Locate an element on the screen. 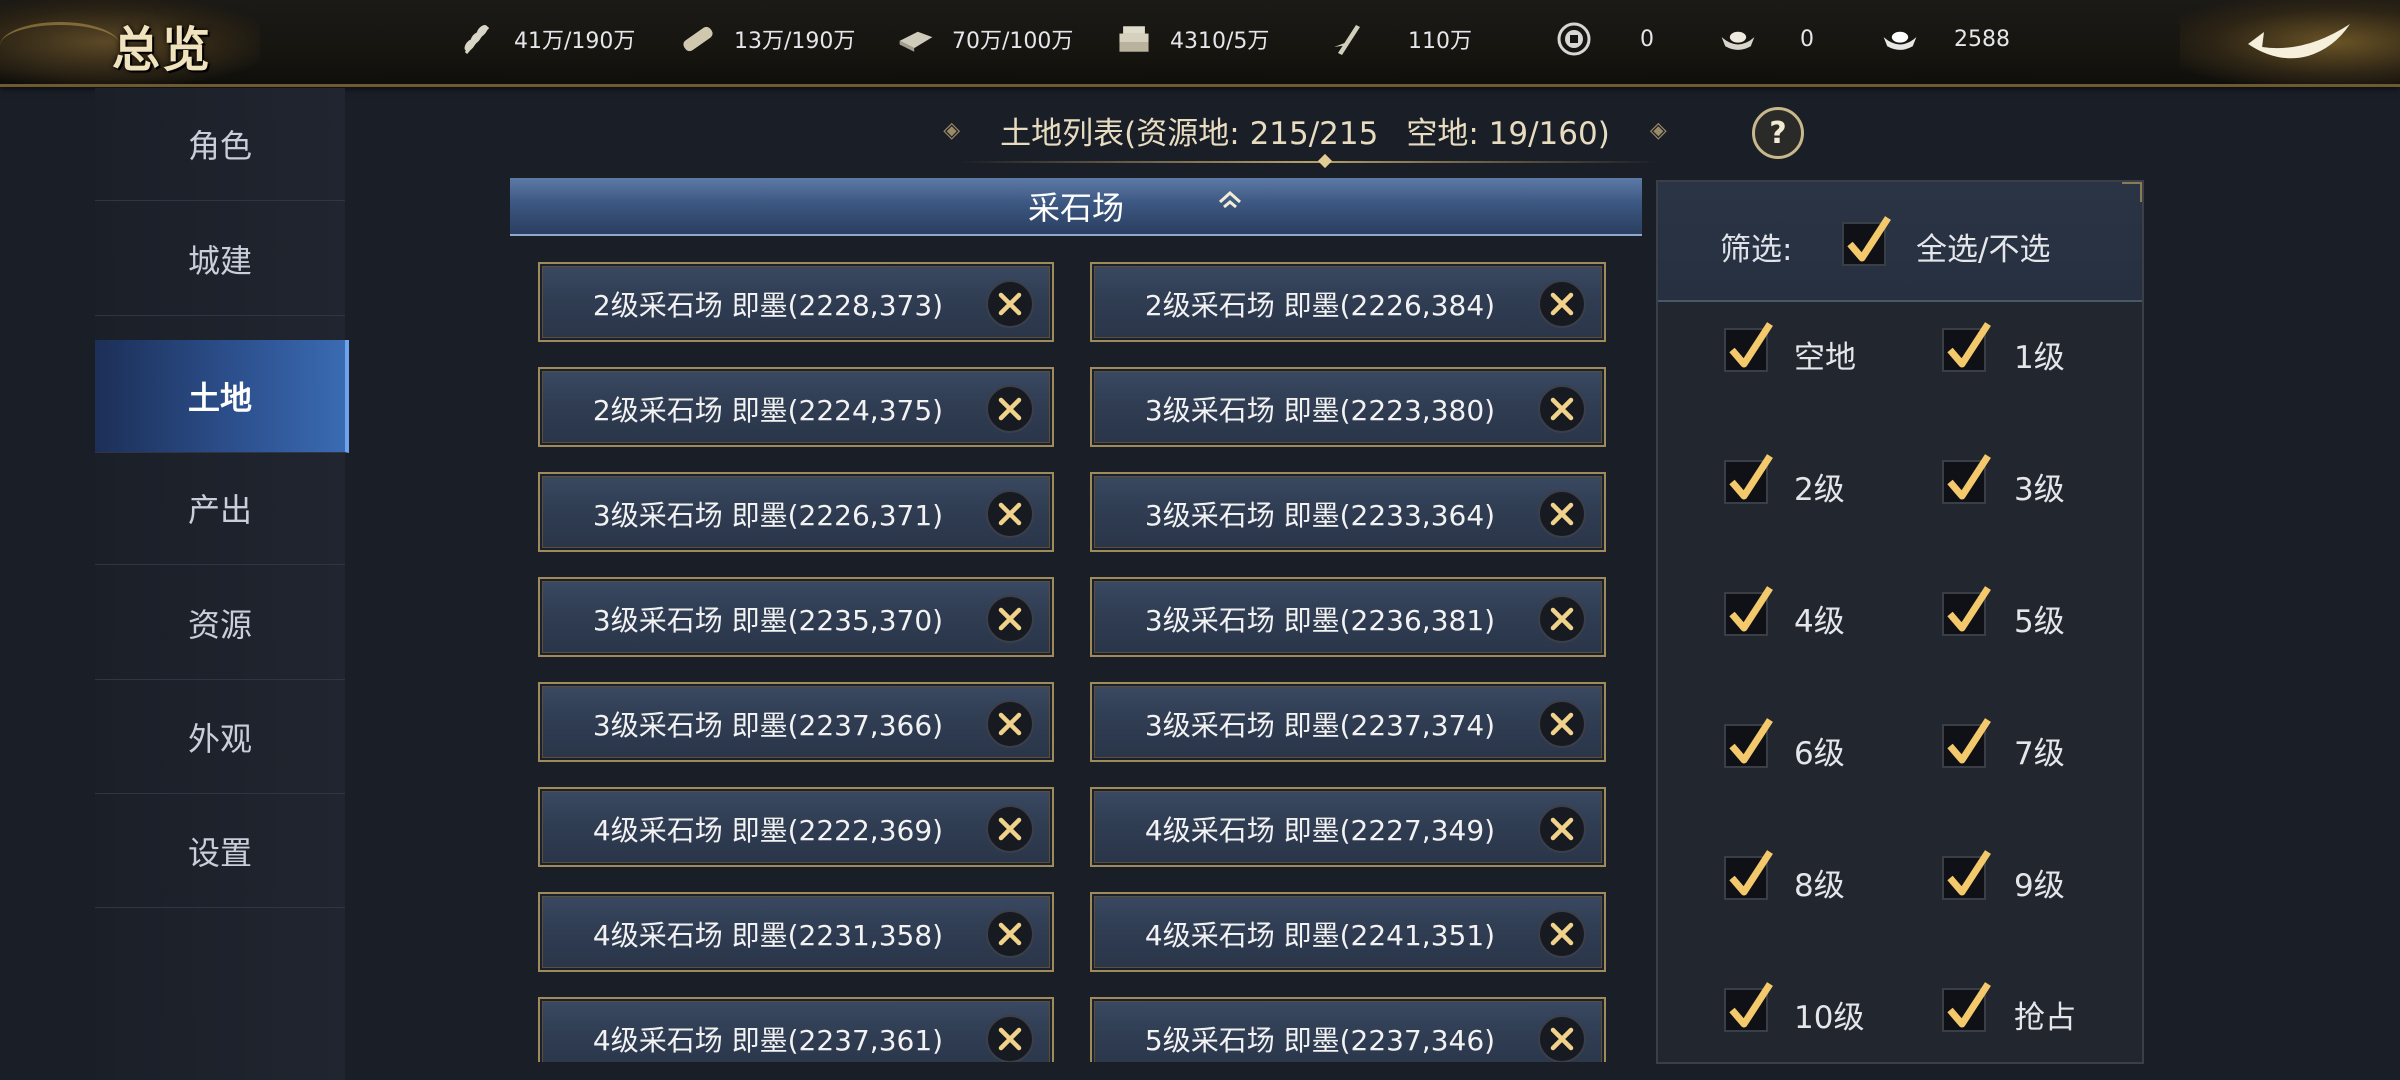 The width and height of the screenshot is (2400, 1080). filter-option-label: 1级 is located at coordinates (2039, 354).